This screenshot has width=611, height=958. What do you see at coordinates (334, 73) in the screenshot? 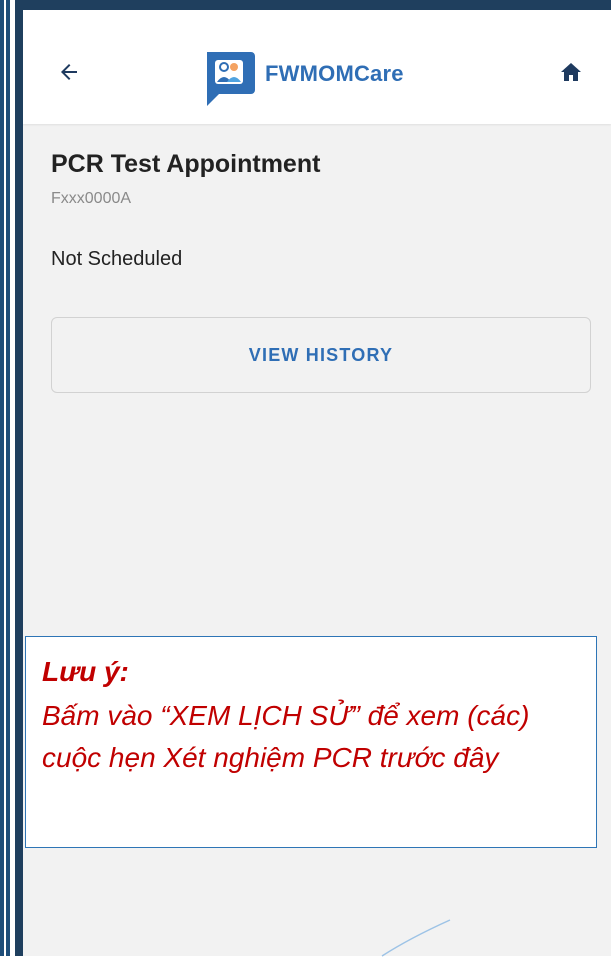
I see `app-name: FWMOMCare` at bounding box center [334, 73].